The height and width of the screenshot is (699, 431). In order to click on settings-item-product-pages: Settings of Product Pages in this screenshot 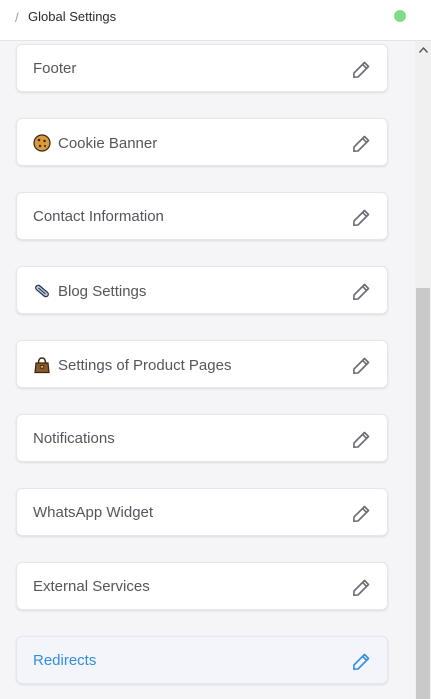, I will do `click(202, 364)`.